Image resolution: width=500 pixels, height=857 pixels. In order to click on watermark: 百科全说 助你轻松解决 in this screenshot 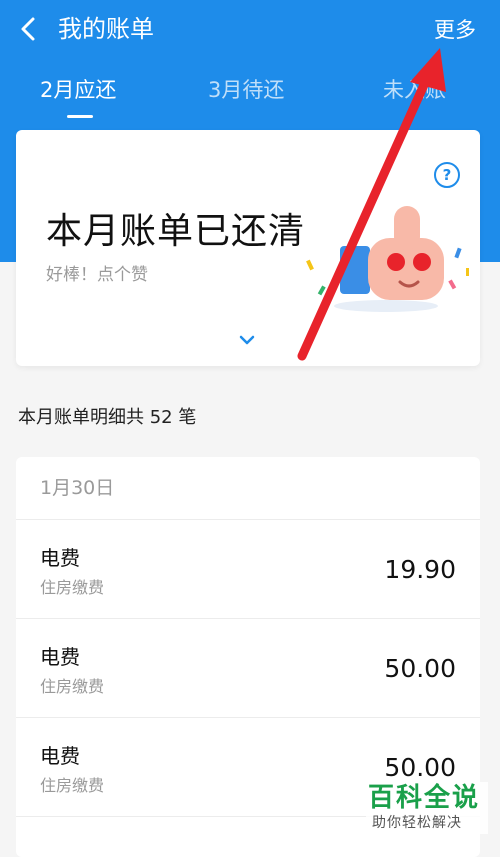, I will do `click(427, 808)`.